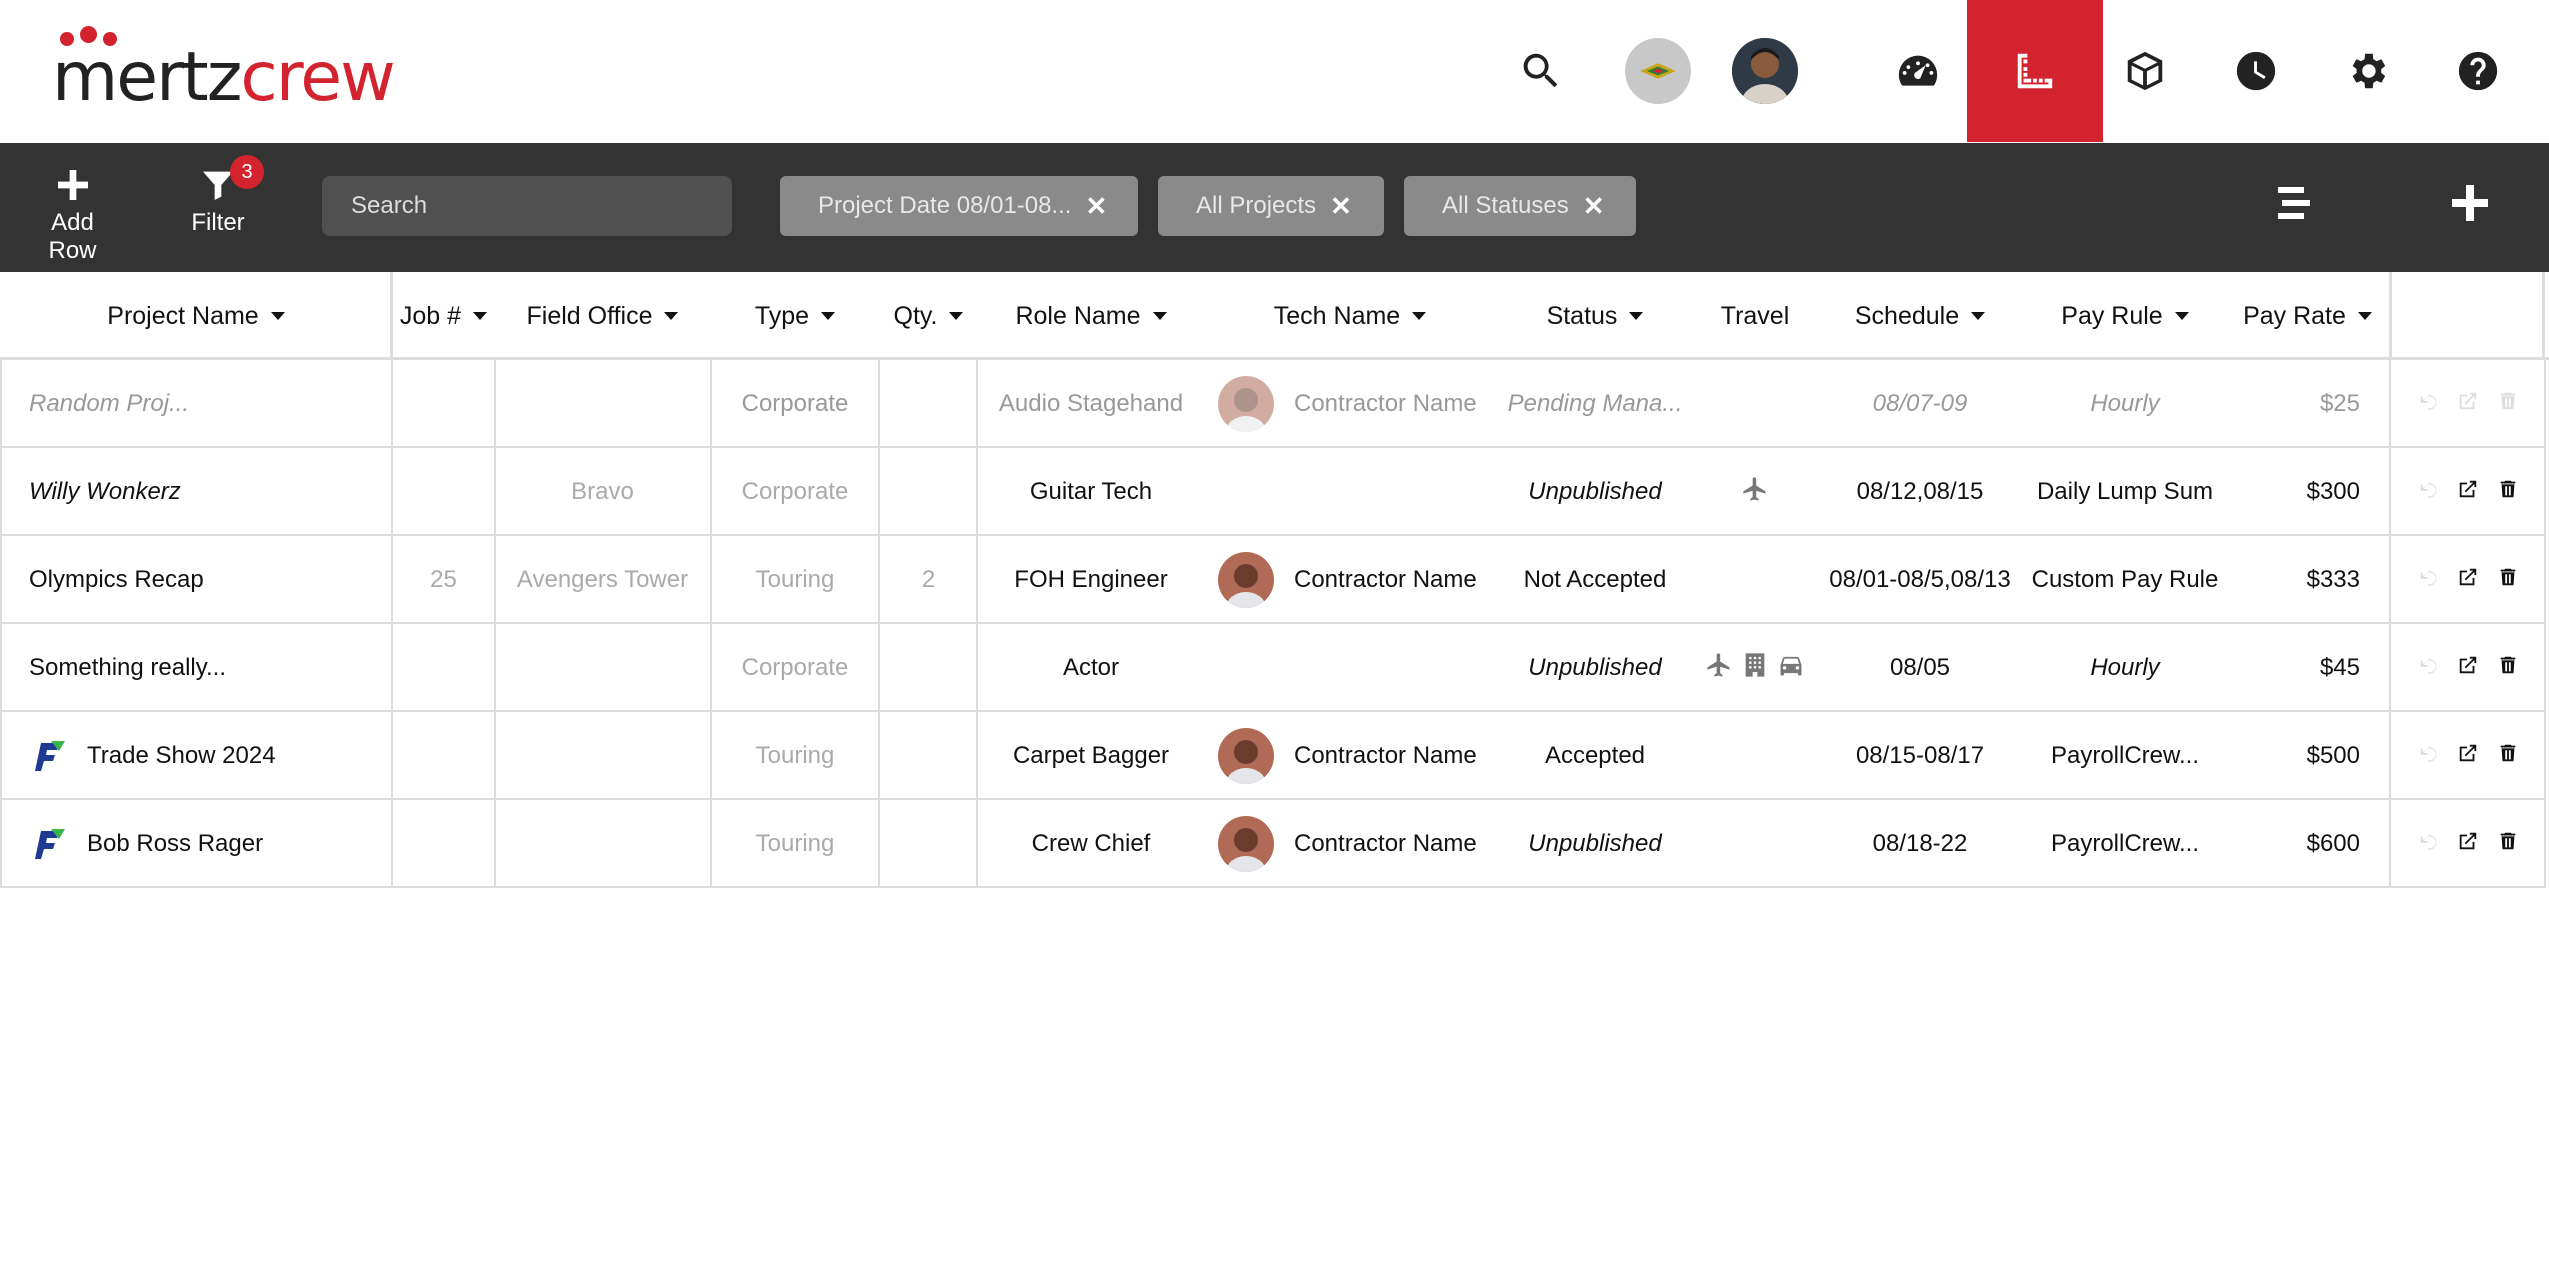  What do you see at coordinates (443, 844) in the screenshot?
I see `job-cell` at bounding box center [443, 844].